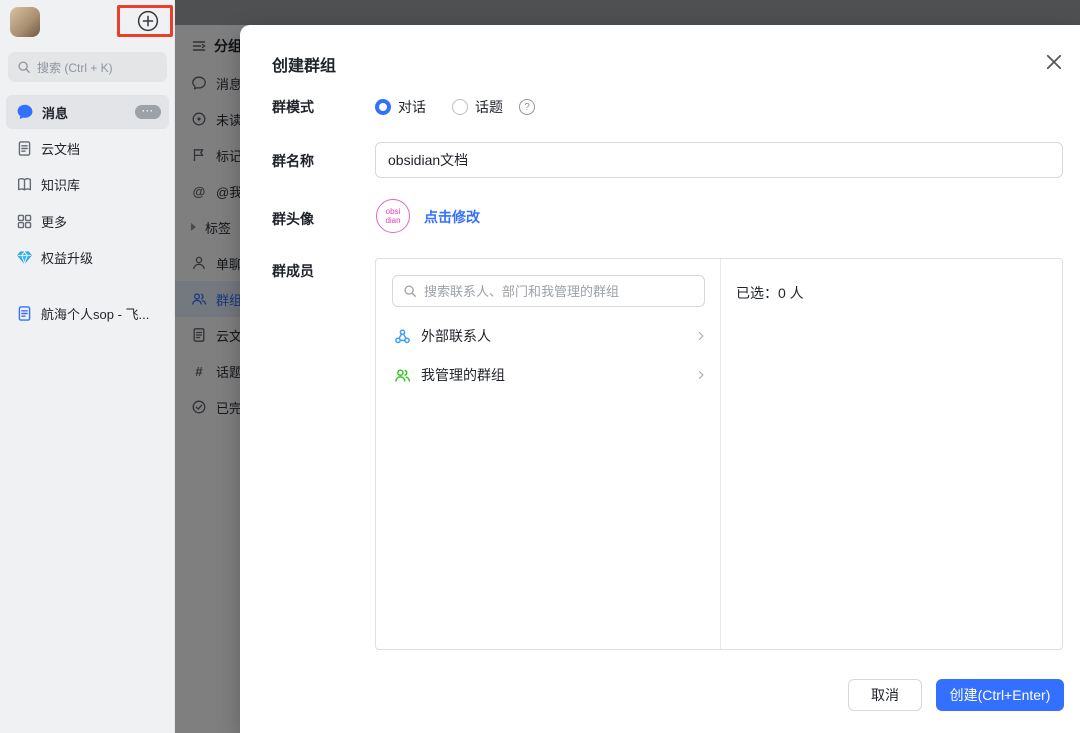 The image size is (1080, 733). Describe the element at coordinates (402, 375) in the screenshot. I see `managed-groups-icon` at that location.